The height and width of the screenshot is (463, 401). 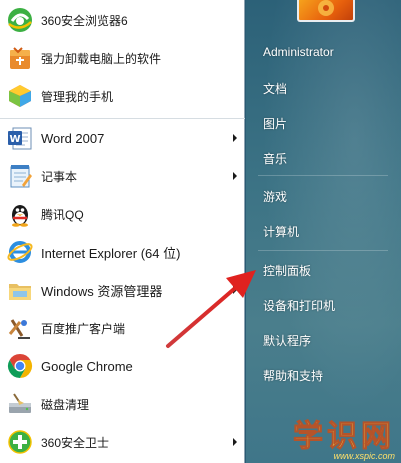 I want to click on program-item-qq: 腾讯QQ, so click(x=122, y=214).